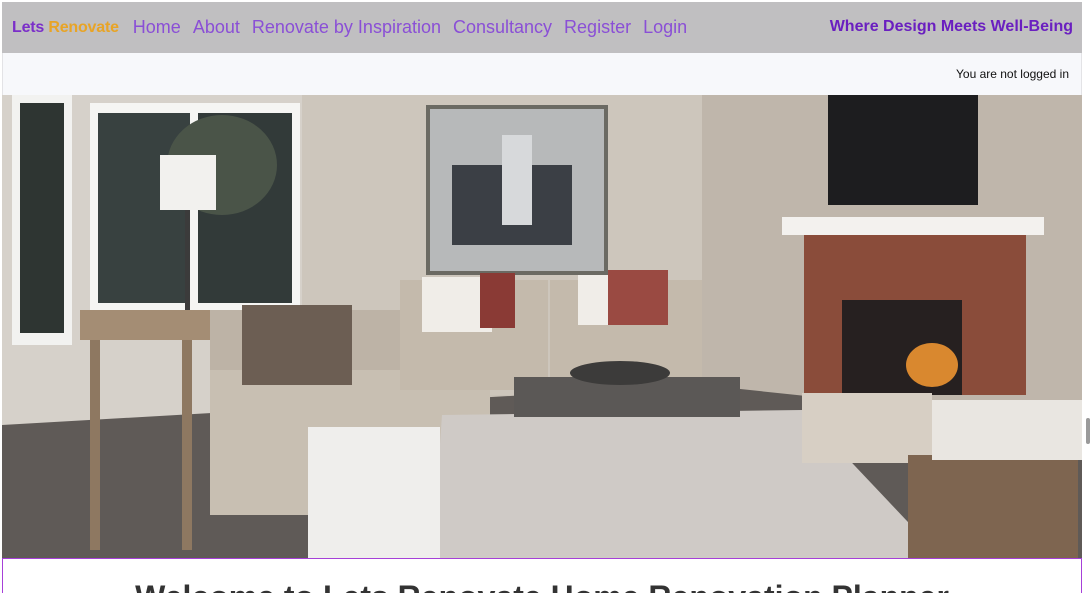 Image resolution: width=1091 pixels, height=593 pixels. I want to click on nav-about-link: About, so click(216, 27).